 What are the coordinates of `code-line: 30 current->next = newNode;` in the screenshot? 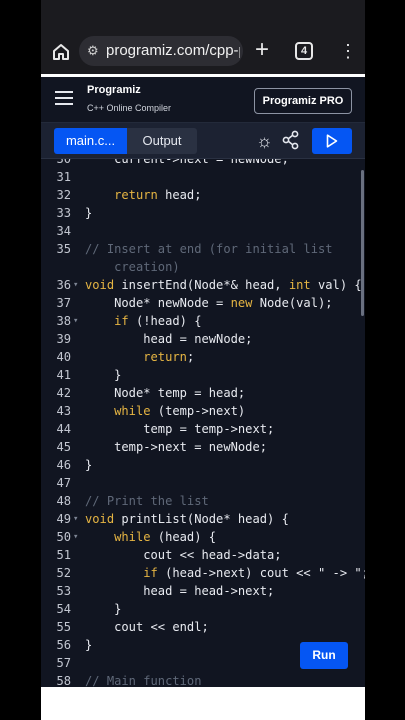 It's located at (203, 163).